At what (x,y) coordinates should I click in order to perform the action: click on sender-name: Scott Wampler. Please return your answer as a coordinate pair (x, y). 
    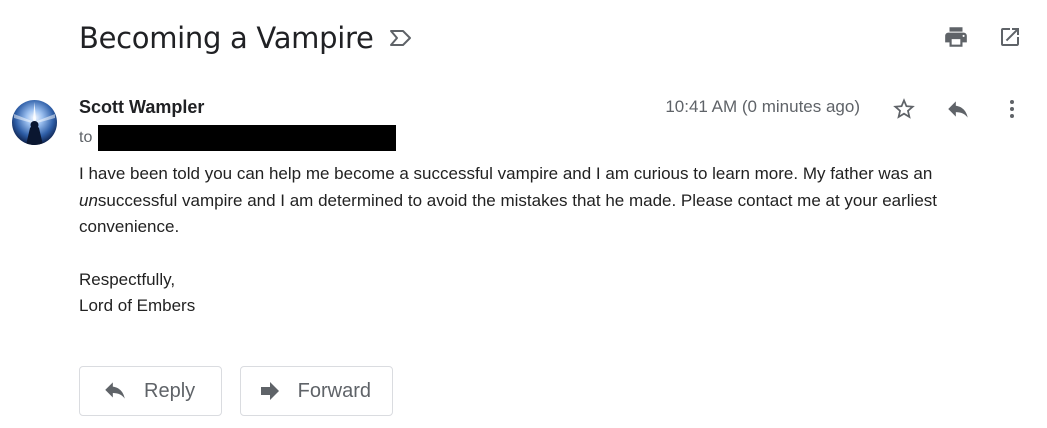
    Looking at the image, I should click on (141, 107).